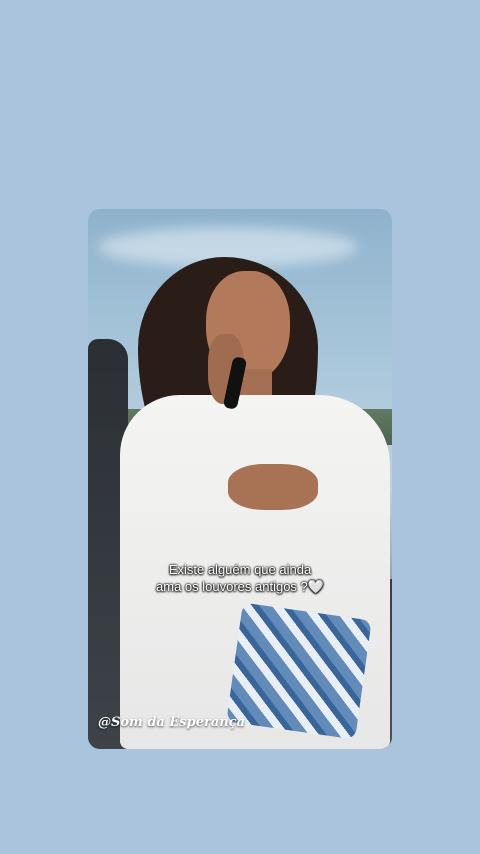  I want to click on caption-line-1: Existe alguém que ainda, so click(240, 569).